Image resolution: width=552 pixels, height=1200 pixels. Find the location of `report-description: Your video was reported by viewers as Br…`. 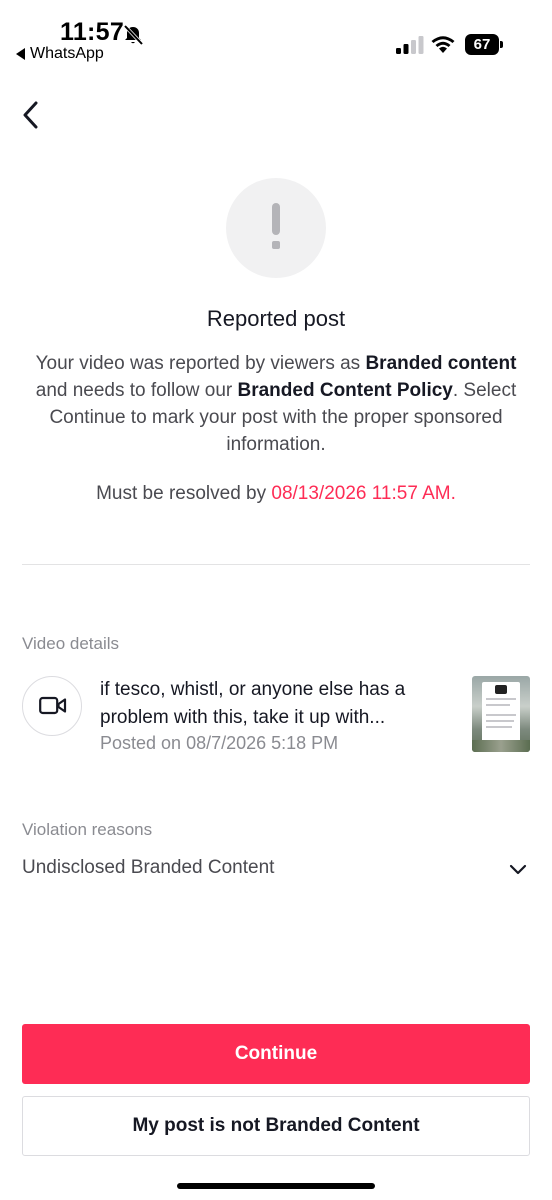

report-description: Your video was reported by viewers as Br… is located at coordinates (276, 404).